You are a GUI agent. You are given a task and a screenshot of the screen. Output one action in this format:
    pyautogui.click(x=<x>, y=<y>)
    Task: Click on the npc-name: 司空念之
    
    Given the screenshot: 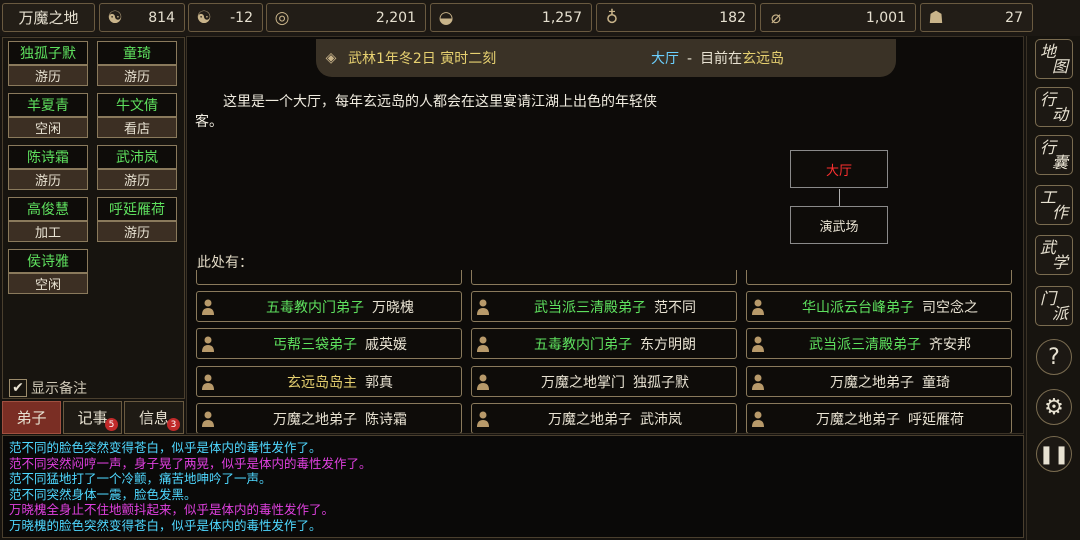 What is the action you would take?
    pyautogui.click(x=950, y=307)
    